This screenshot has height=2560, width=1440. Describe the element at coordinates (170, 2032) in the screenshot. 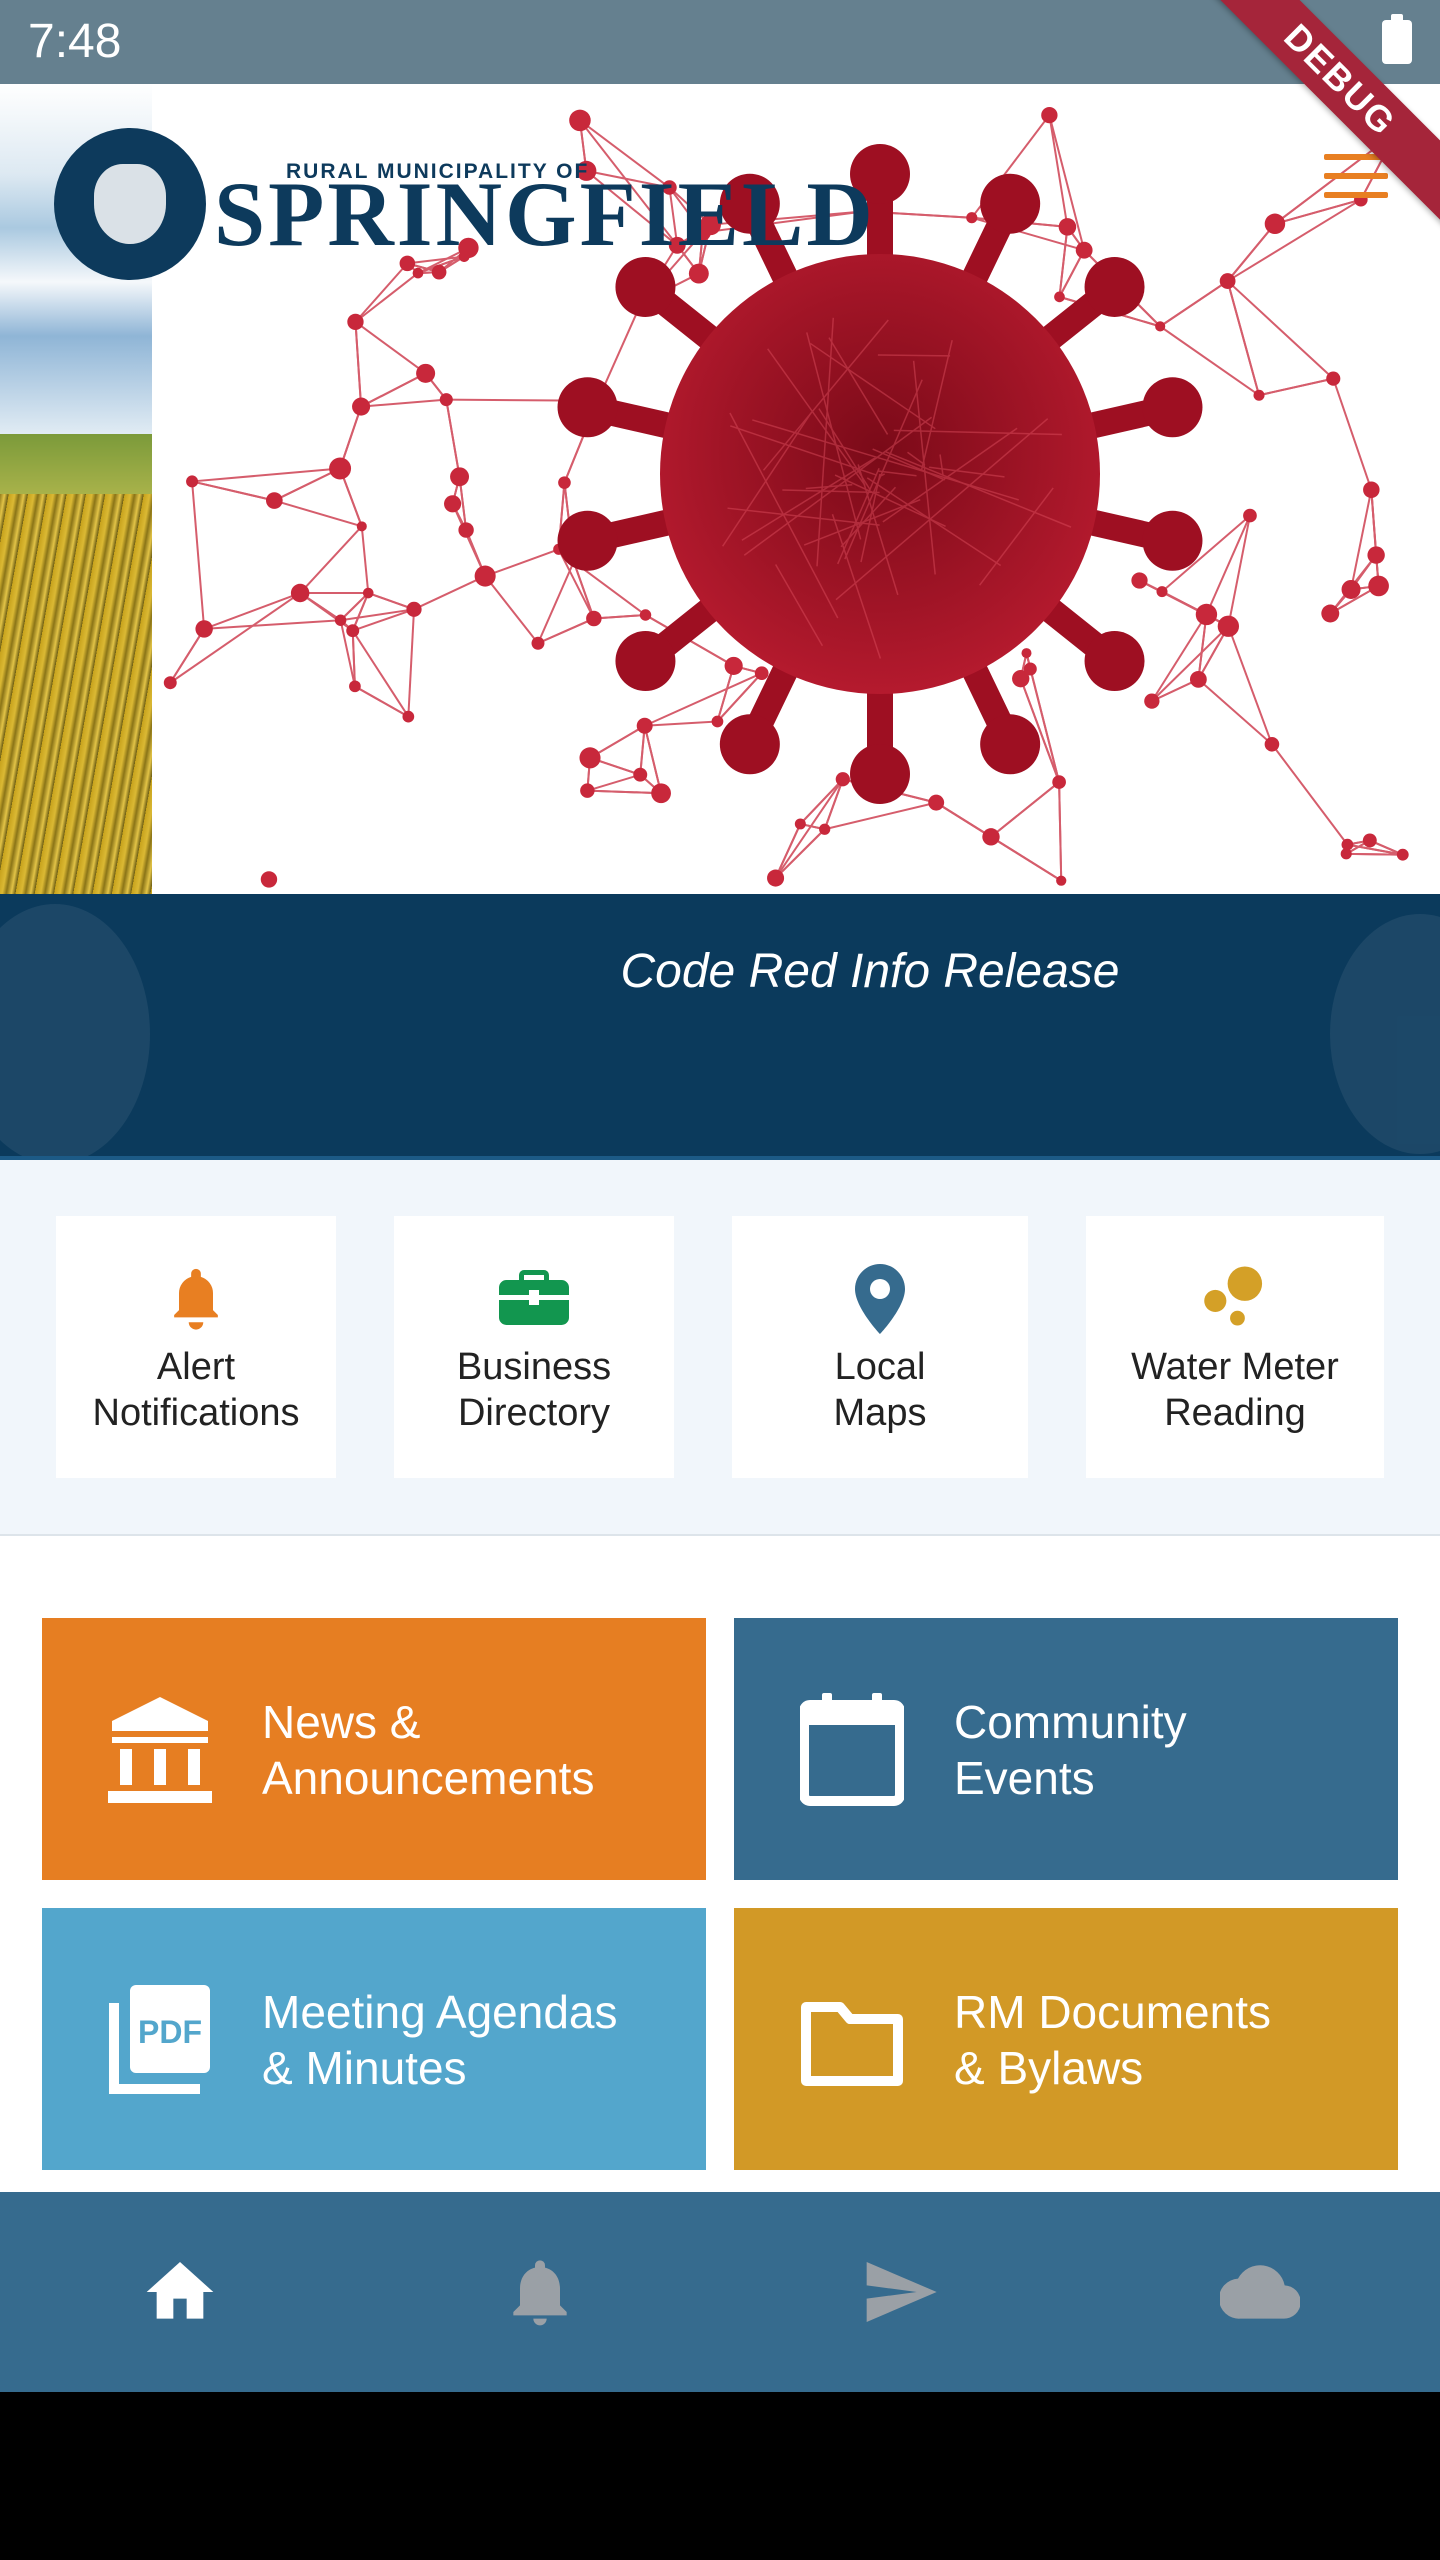

I see `pdf-icon-text: PDF` at that location.